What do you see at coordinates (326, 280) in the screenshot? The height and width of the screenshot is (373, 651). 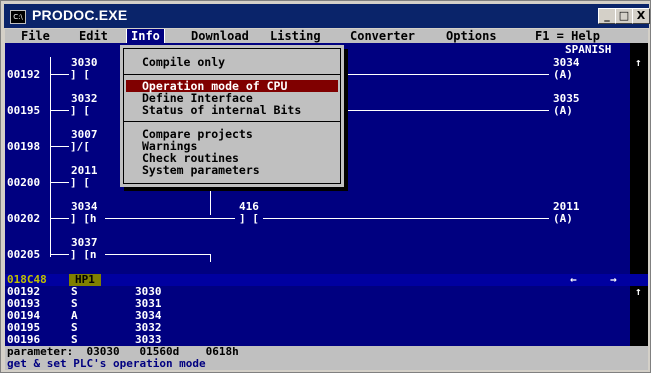 I see `status-bar: 018C48 HP1 ← →` at bounding box center [326, 280].